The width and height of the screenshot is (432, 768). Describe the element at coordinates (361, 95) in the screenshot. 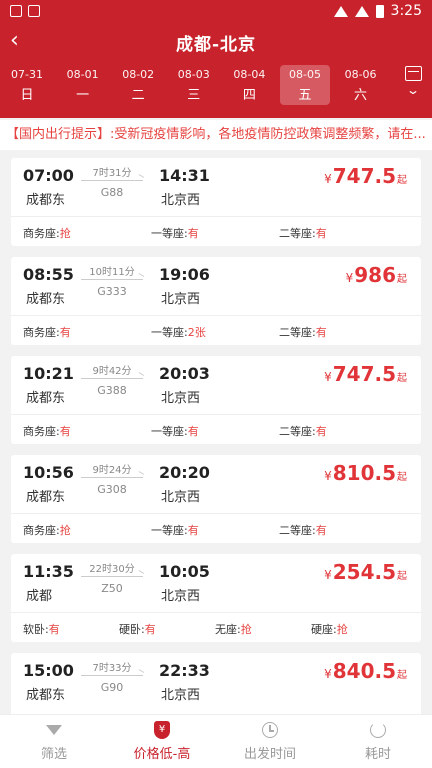

I see `weekday-label: 六` at that location.